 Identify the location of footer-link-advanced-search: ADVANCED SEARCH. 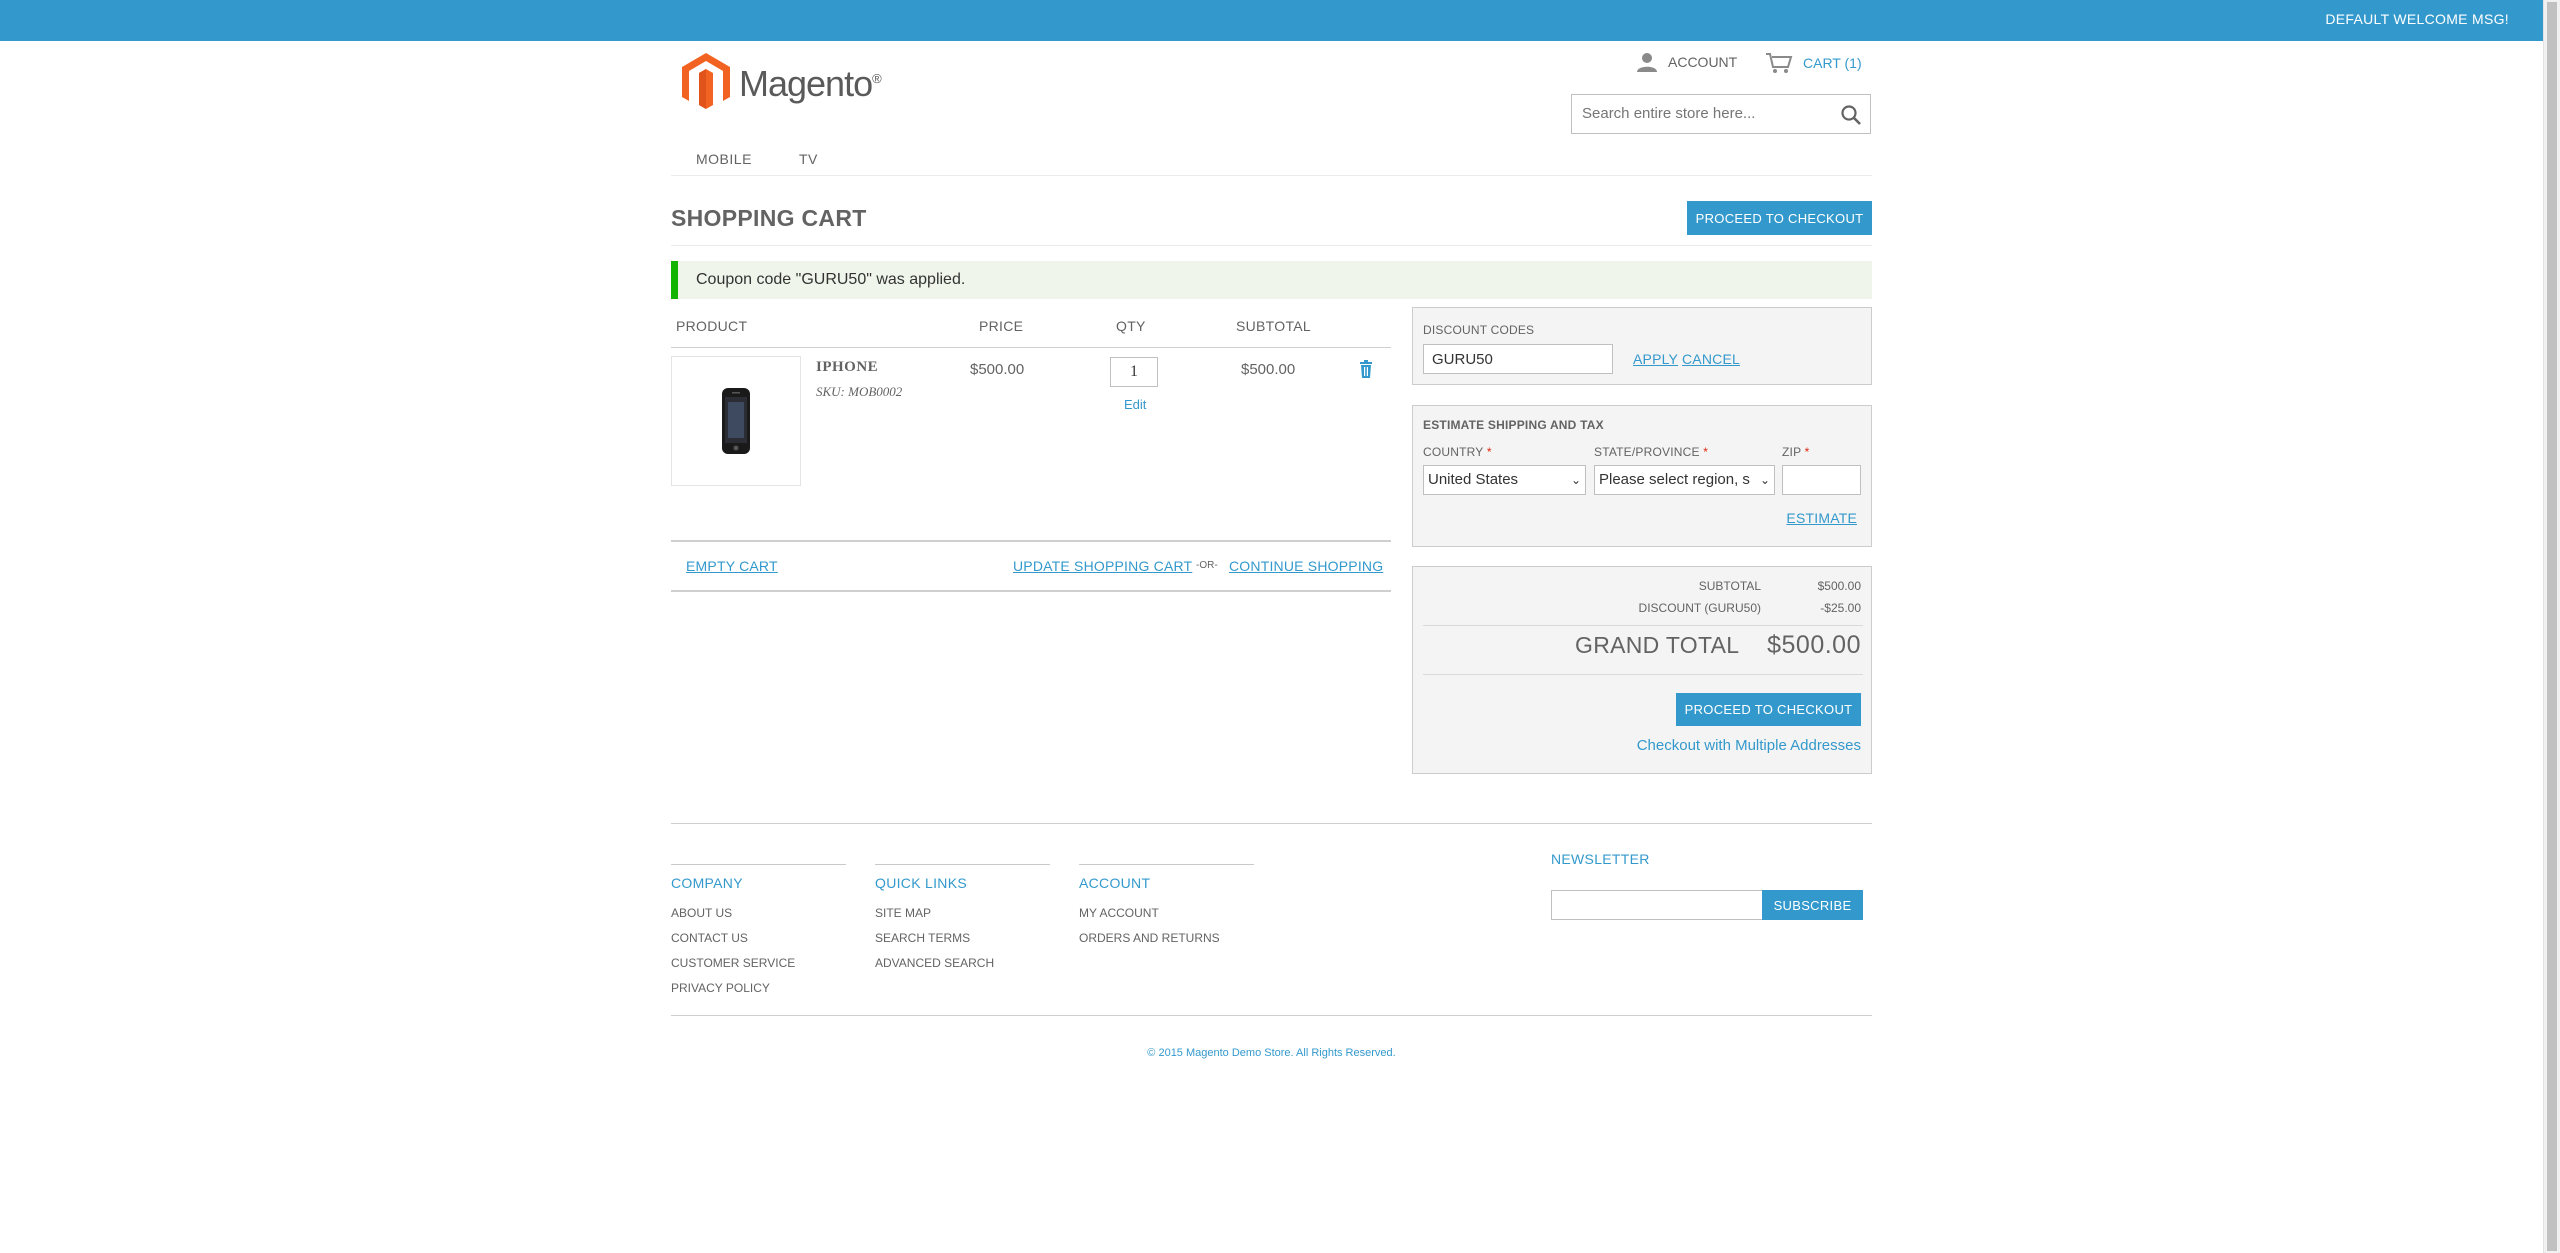
(934, 963).